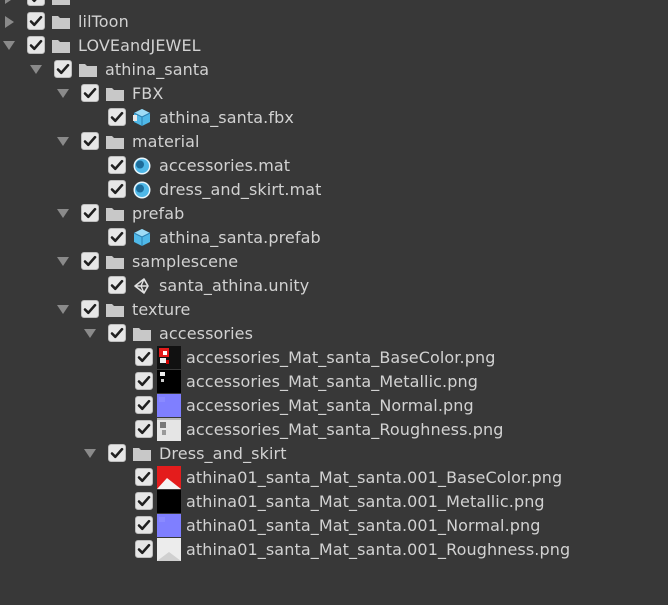 The image size is (668, 605). Describe the element at coordinates (334, 70) in the screenshot. I see `tree-row-athina-santa: athina_santa` at that location.